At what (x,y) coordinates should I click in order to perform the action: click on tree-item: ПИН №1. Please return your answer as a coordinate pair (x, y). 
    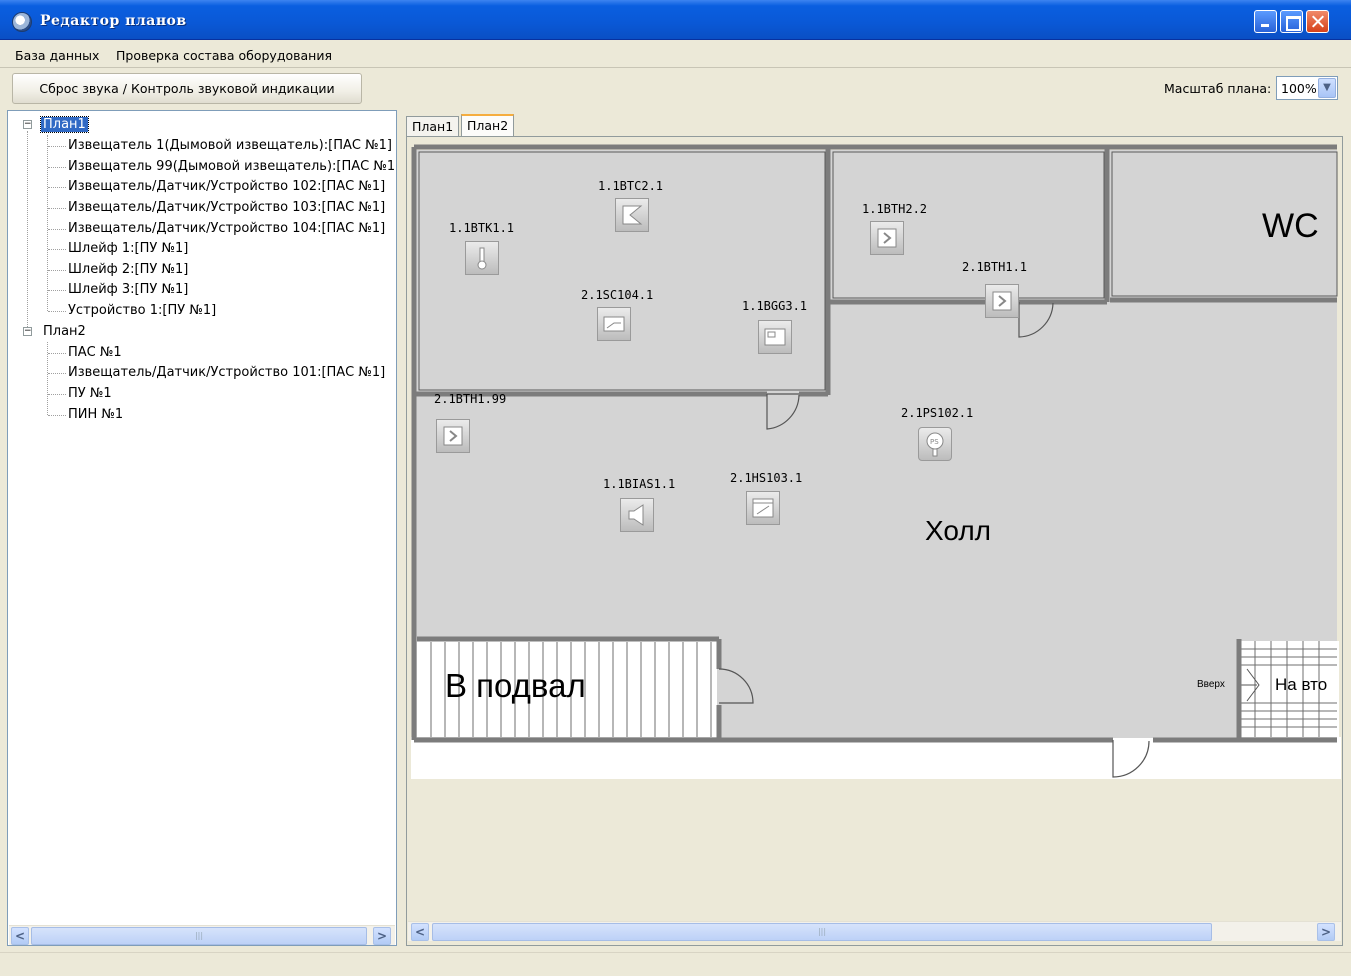
    Looking at the image, I should click on (95, 415).